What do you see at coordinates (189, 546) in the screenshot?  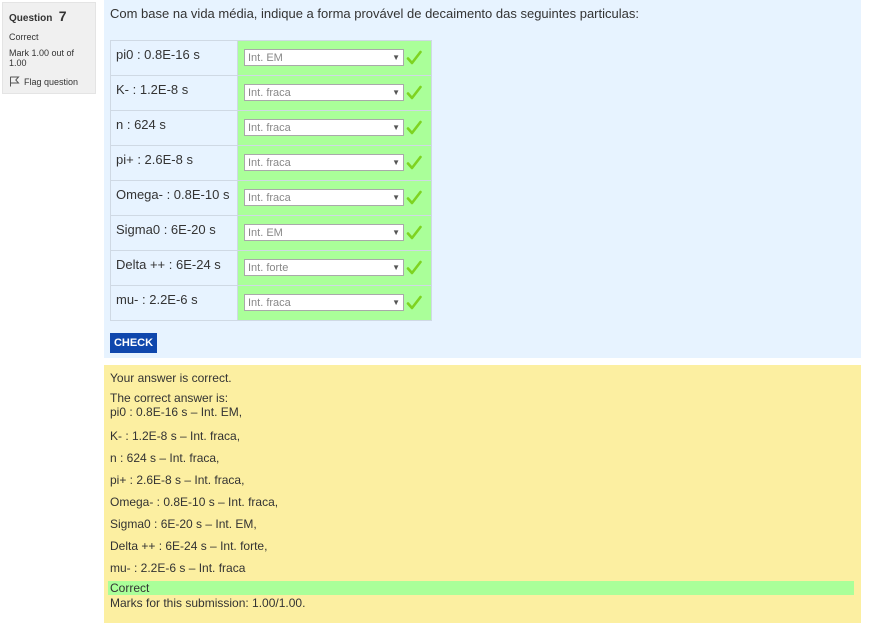 I see `right-answer-line: Delta ++ : 6E-24 s – Int. forte,` at bounding box center [189, 546].